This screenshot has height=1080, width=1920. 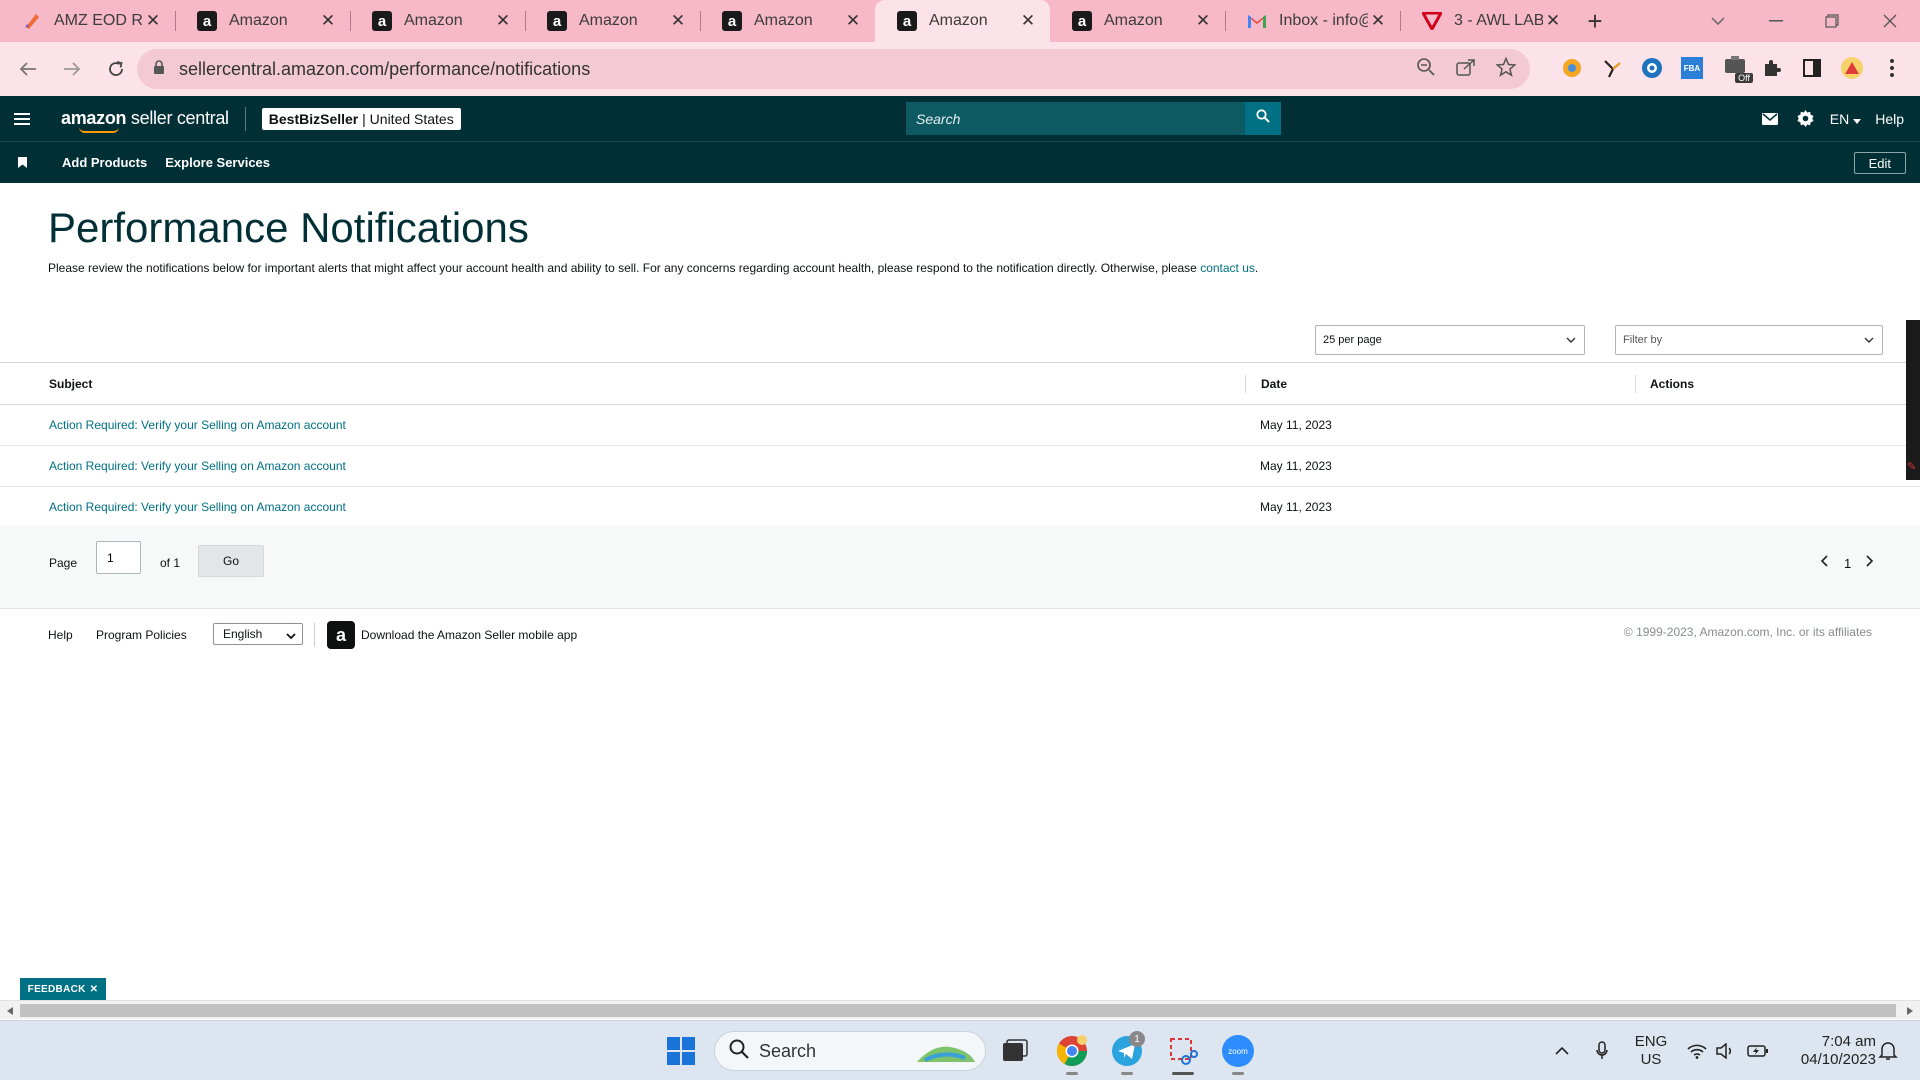 I want to click on notifications-icon, so click(x=1888, y=1050).